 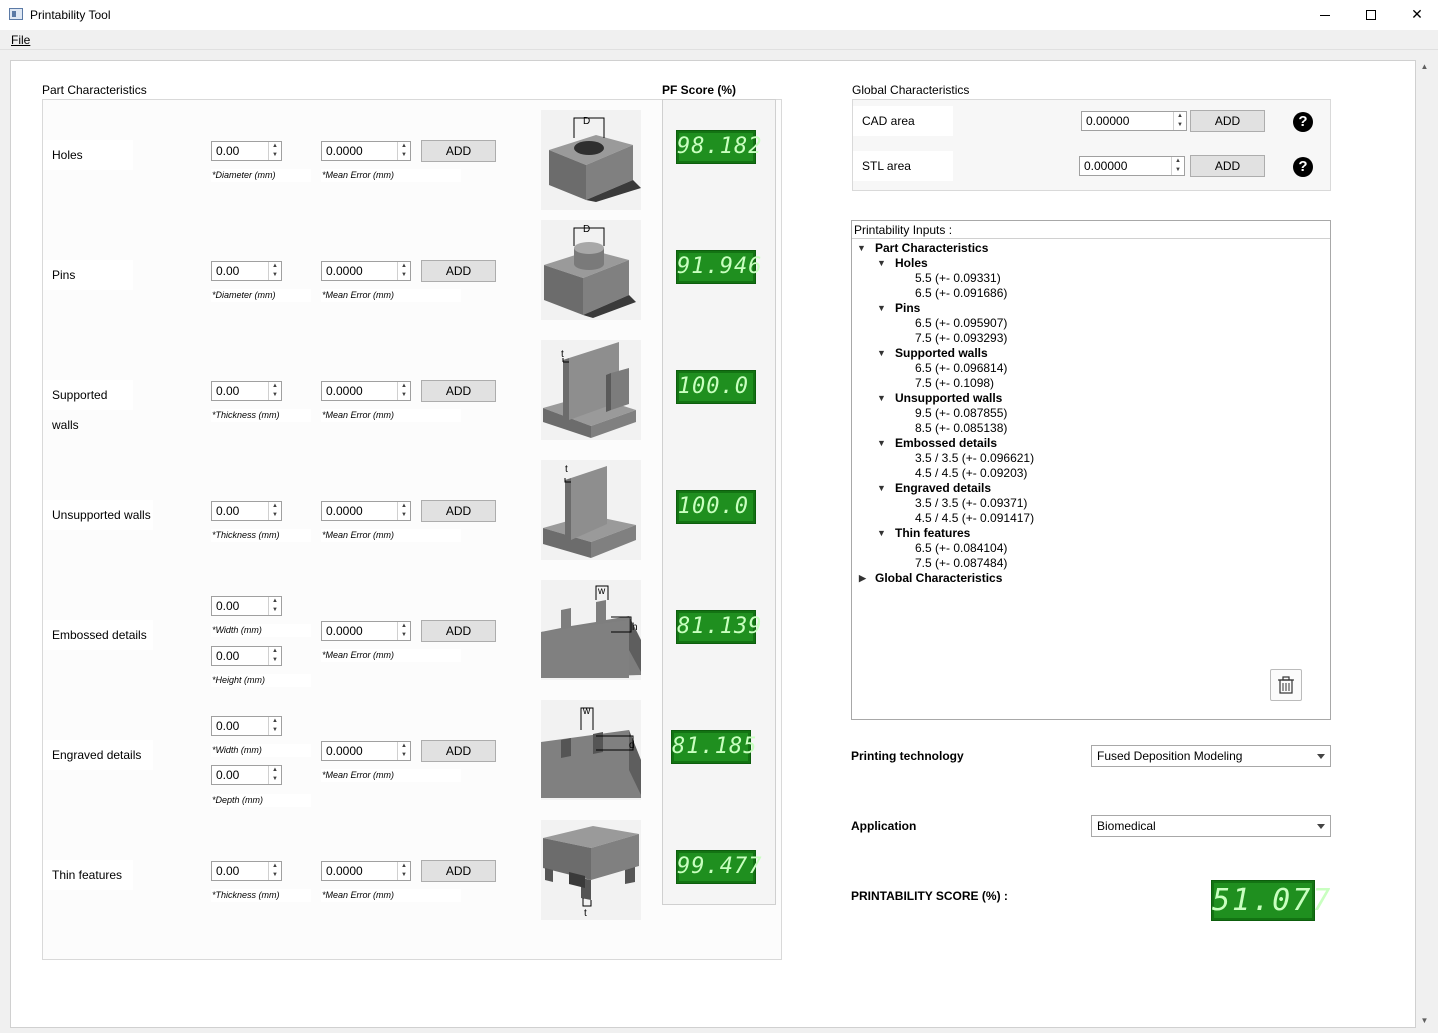 I want to click on embossed-add-button: ADD, so click(x=458, y=631).